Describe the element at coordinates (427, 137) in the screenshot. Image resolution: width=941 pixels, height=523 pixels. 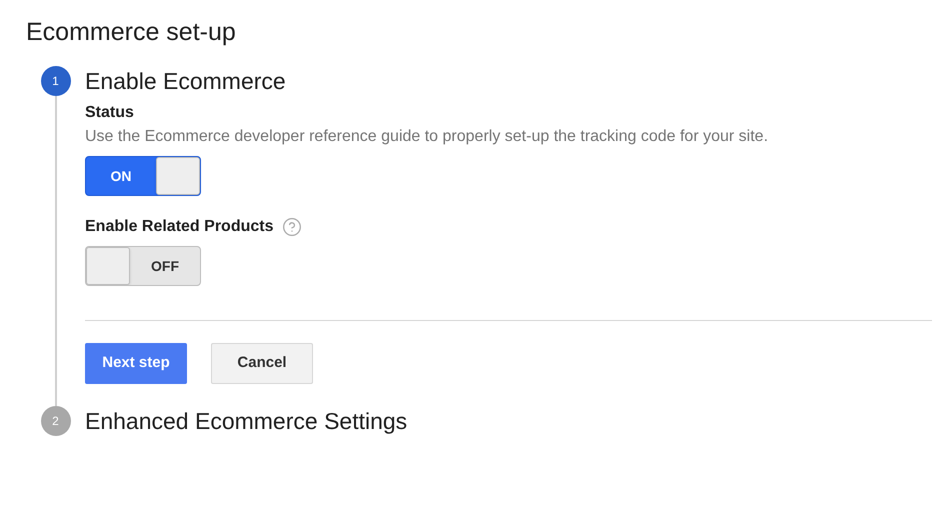
I see `setting-description: Use the Ecommerce developer reference guide to properly set-up the tracking code for your site.` at that location.